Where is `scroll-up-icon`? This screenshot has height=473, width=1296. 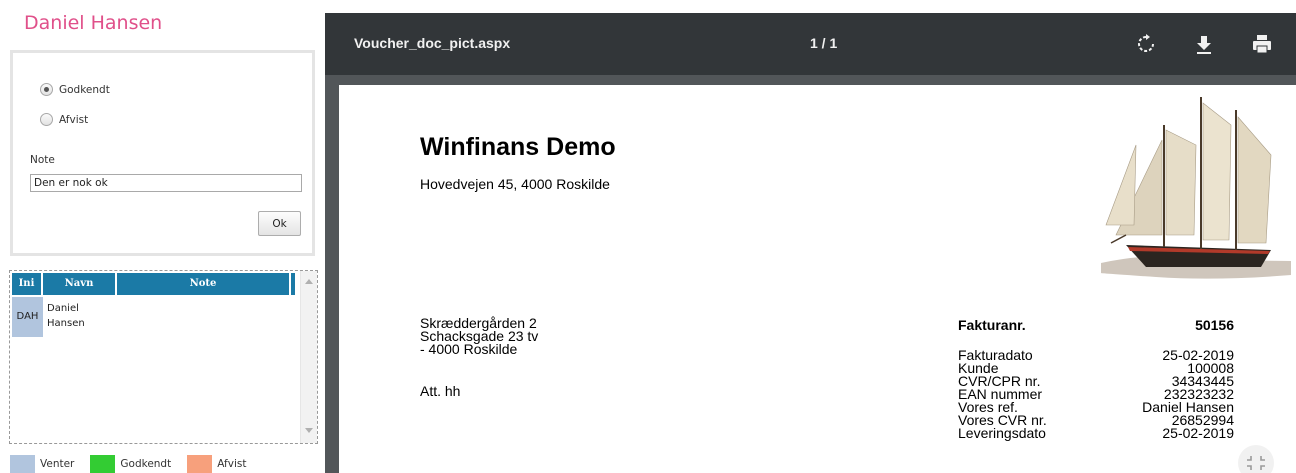 scroll-up-icon is located at coordinates (309, 281).